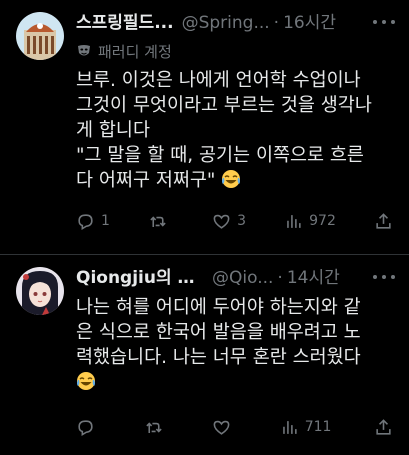 The height and width of the screenshot is (455, 409). Describe the element at coordinates (218, 357) in the screenshot. I see `tweet-line: 력했습니다. 나는 너무 혼란 스러웠다` at that location.